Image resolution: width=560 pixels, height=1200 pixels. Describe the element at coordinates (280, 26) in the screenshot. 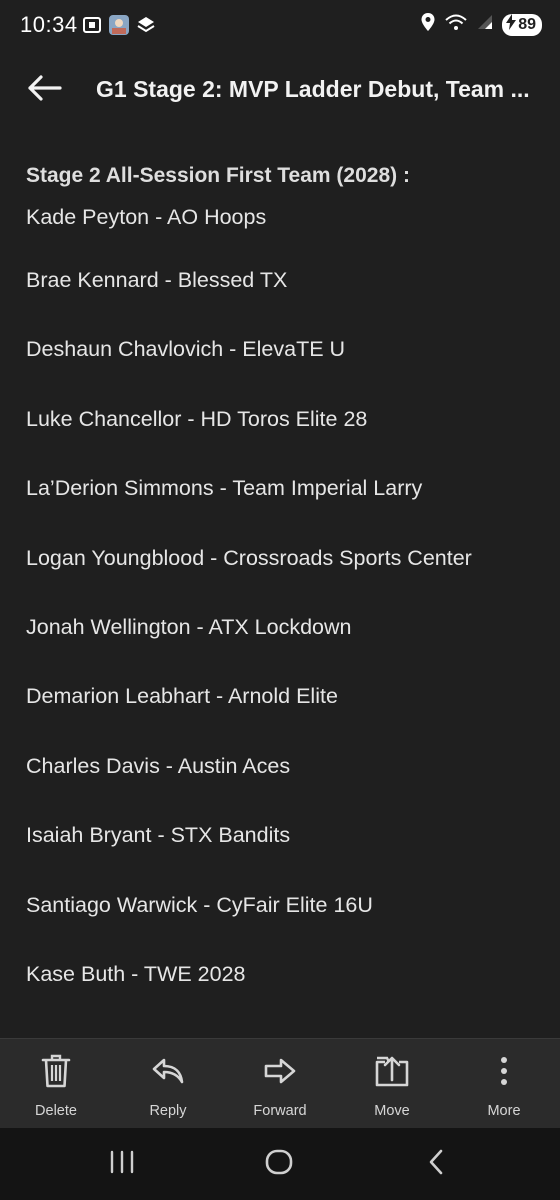

I see `status-bar: 10:34 89` at that location.